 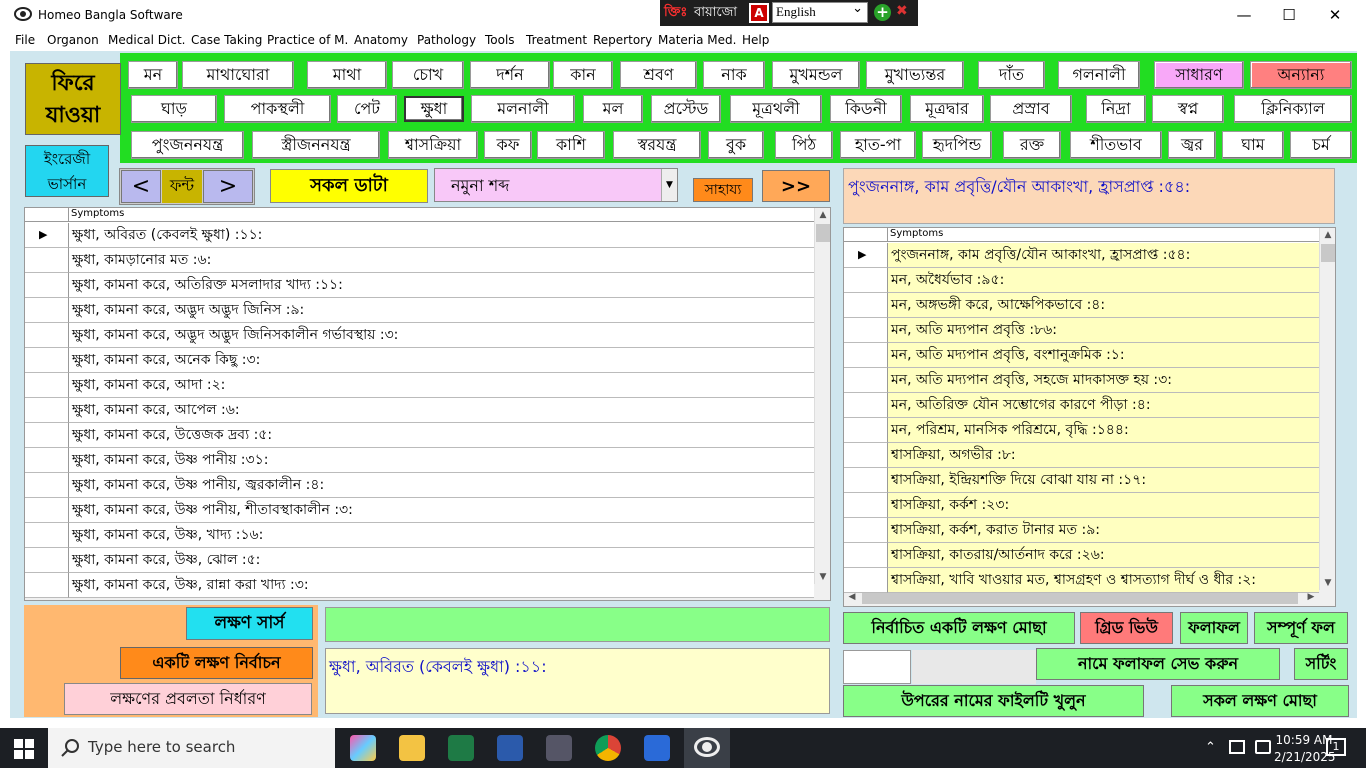 What do you see at coordinates (188, 699) in the screenshot?
I see `symptom-prevalence-button: লক্ষণের প্রবলতা নির্ধারণ` at bounding box center [188, 699].